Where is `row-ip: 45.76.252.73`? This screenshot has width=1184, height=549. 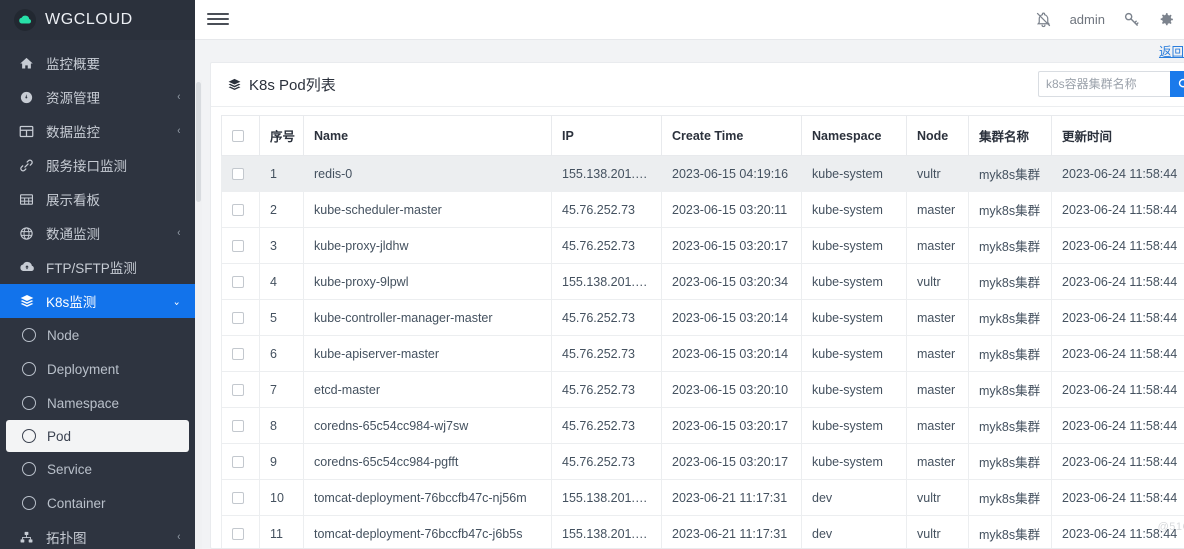
row-ip: 45.76.252.73 is located at coordinates (606, 246).